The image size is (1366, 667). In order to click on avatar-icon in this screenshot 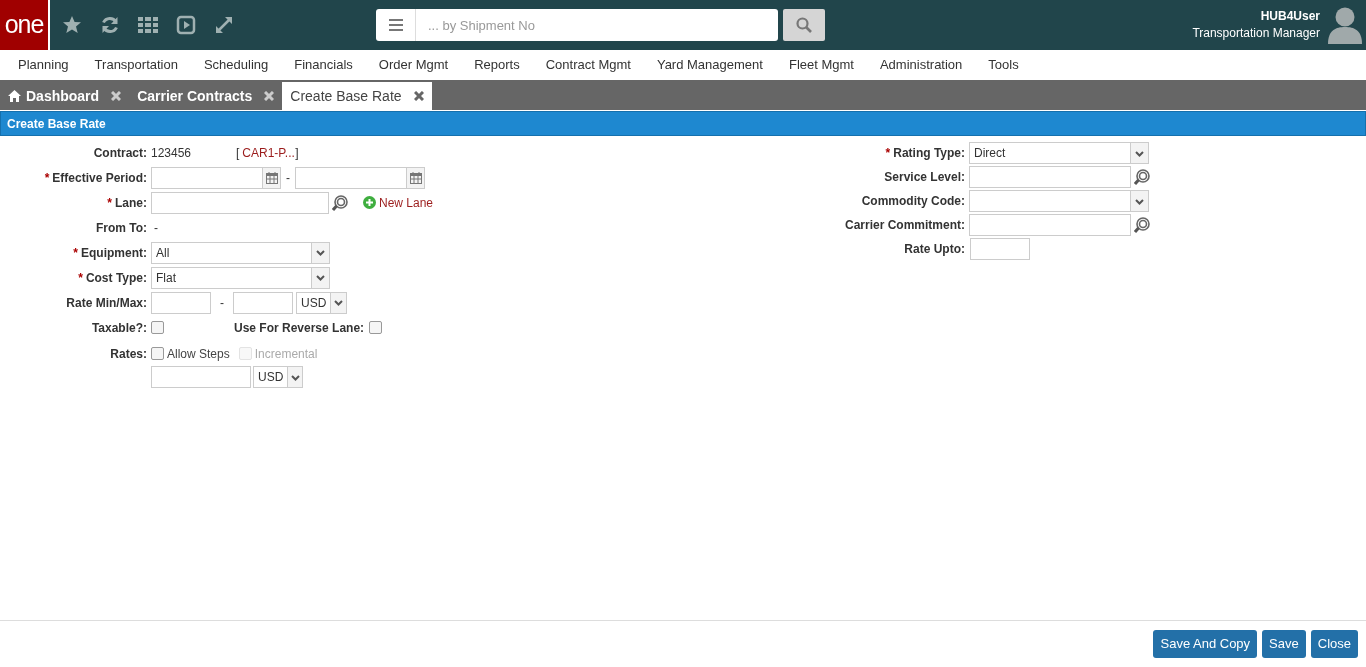, I will do `click(1345, 25)`.